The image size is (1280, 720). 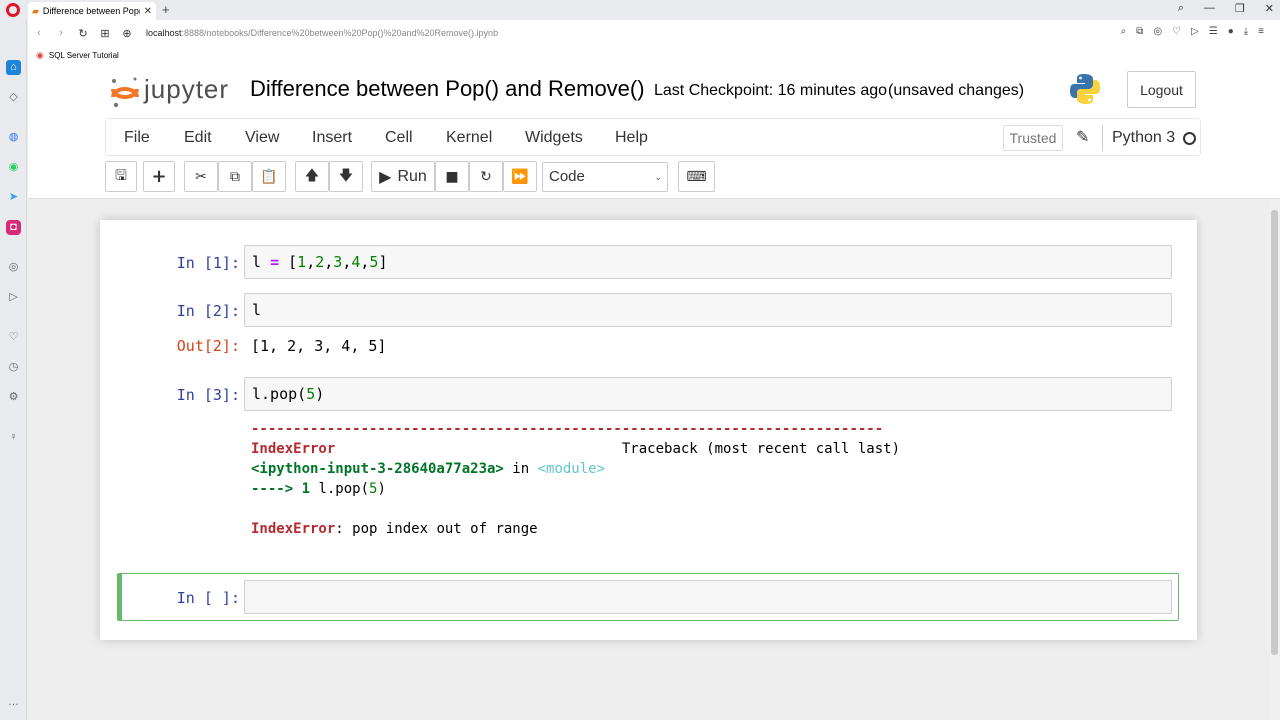 What do you see at coordinates (1240, 8) in the screenshot?
I see `maximize-icon: ❐` at bounding box center [1240, 8].